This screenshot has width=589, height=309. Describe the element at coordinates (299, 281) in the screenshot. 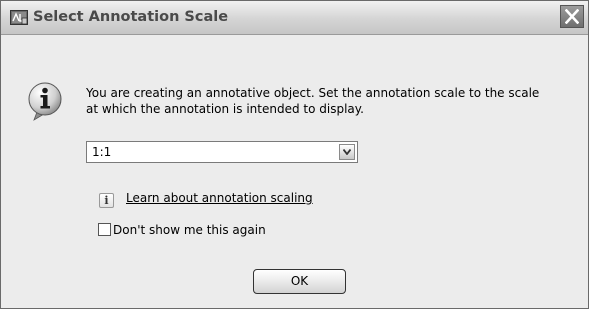

I see `ok-button: OK` at that location.